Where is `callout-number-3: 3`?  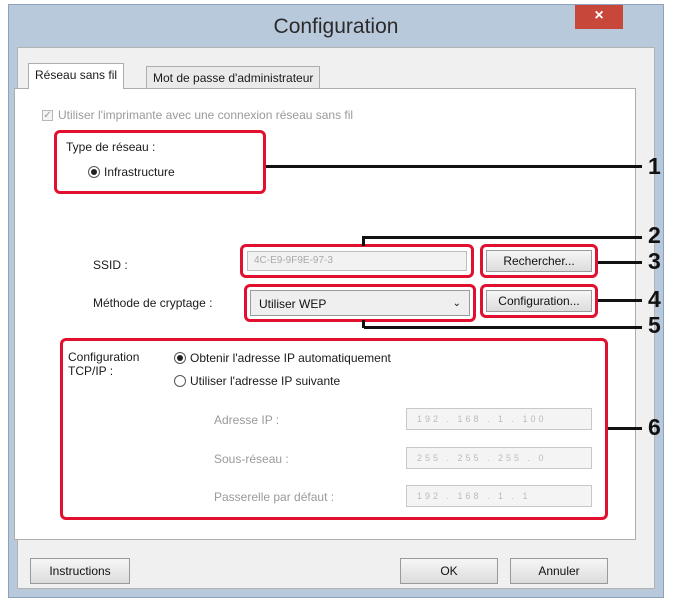 callout-number-3: 3 is located at coordinates (654, 261).